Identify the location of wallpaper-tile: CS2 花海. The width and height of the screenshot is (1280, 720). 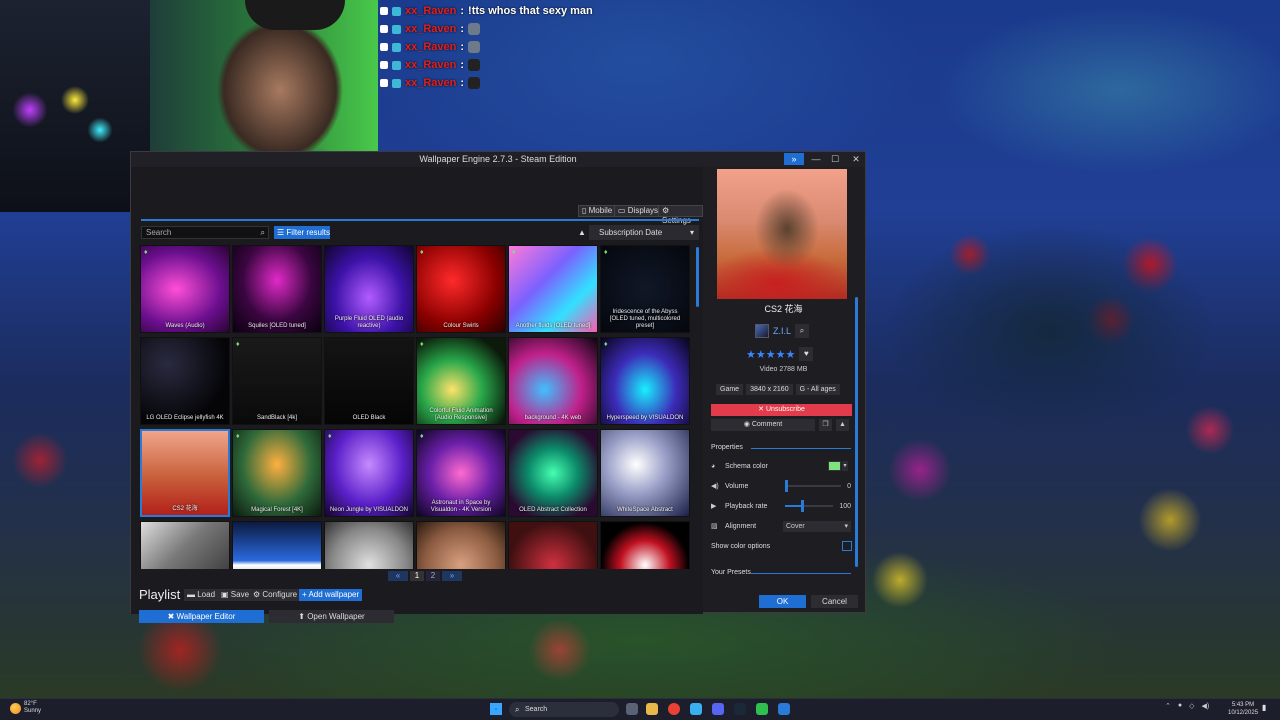
(185, 473).